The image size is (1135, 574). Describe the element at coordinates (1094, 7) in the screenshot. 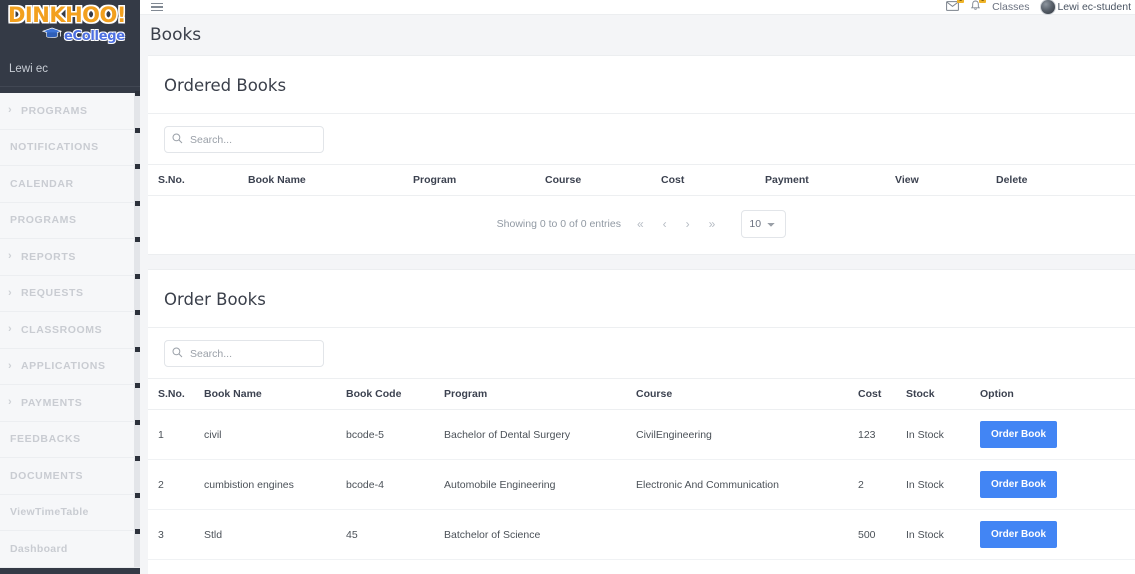

I see `user-name-label: Lewi ec-student` at that location.